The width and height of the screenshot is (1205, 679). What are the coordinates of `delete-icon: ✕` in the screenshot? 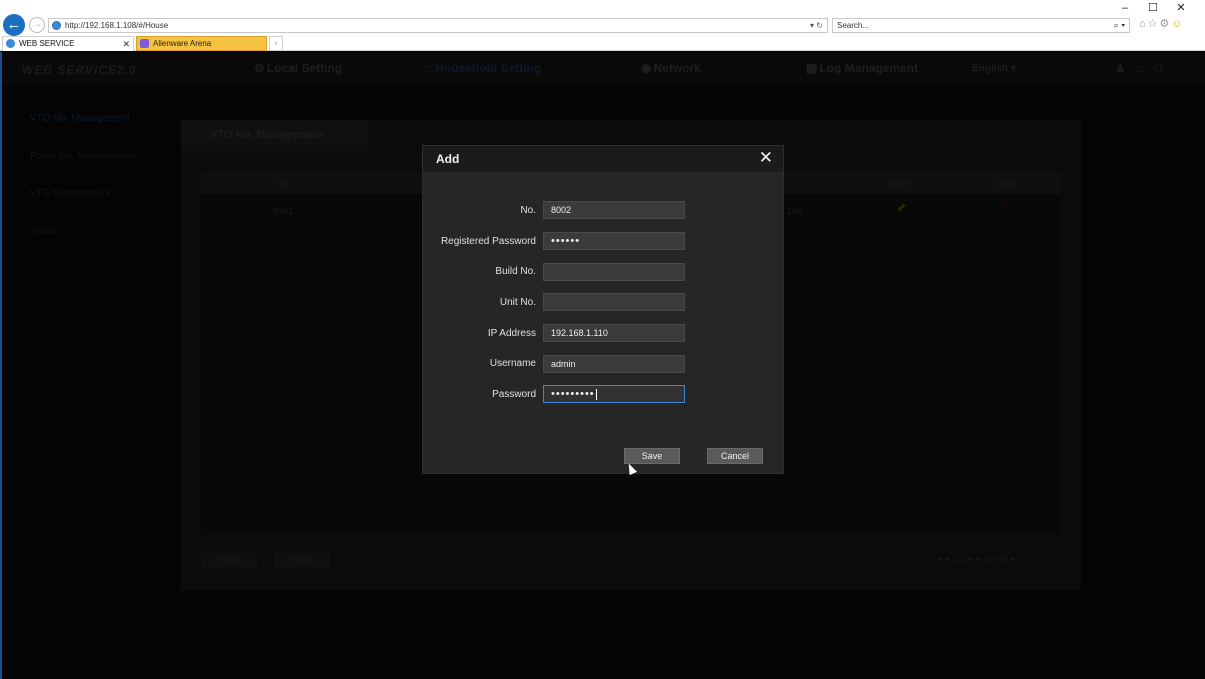 It's located at (1007, 207).